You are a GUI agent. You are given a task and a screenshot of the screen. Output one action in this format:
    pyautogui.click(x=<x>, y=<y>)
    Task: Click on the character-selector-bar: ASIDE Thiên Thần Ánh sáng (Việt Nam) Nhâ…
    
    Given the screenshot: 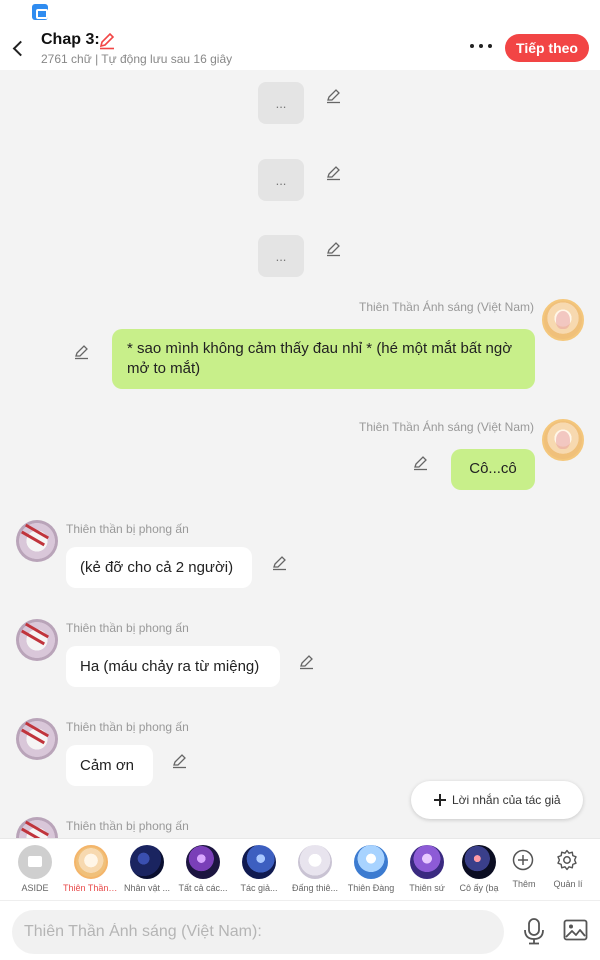 What is the action you would take?
    pyautogui.click(x=300, y=869)
    